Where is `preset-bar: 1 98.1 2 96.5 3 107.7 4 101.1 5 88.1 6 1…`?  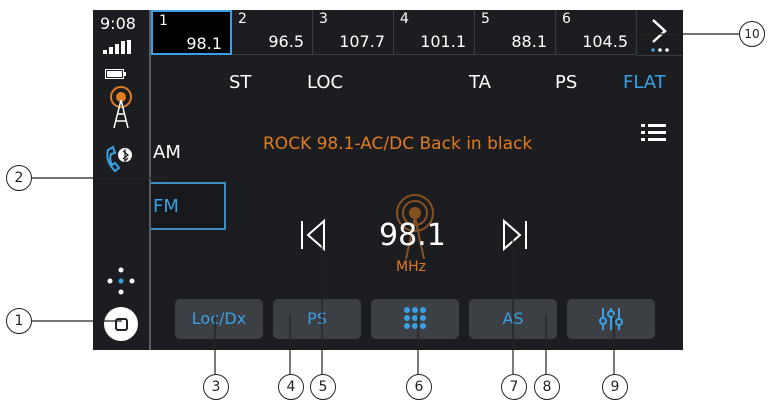 preset-bar: 1 98.1 2 96.5 3 107.7 4 101.1 5 88.1 6 1… is located at coordinates (417, 33).